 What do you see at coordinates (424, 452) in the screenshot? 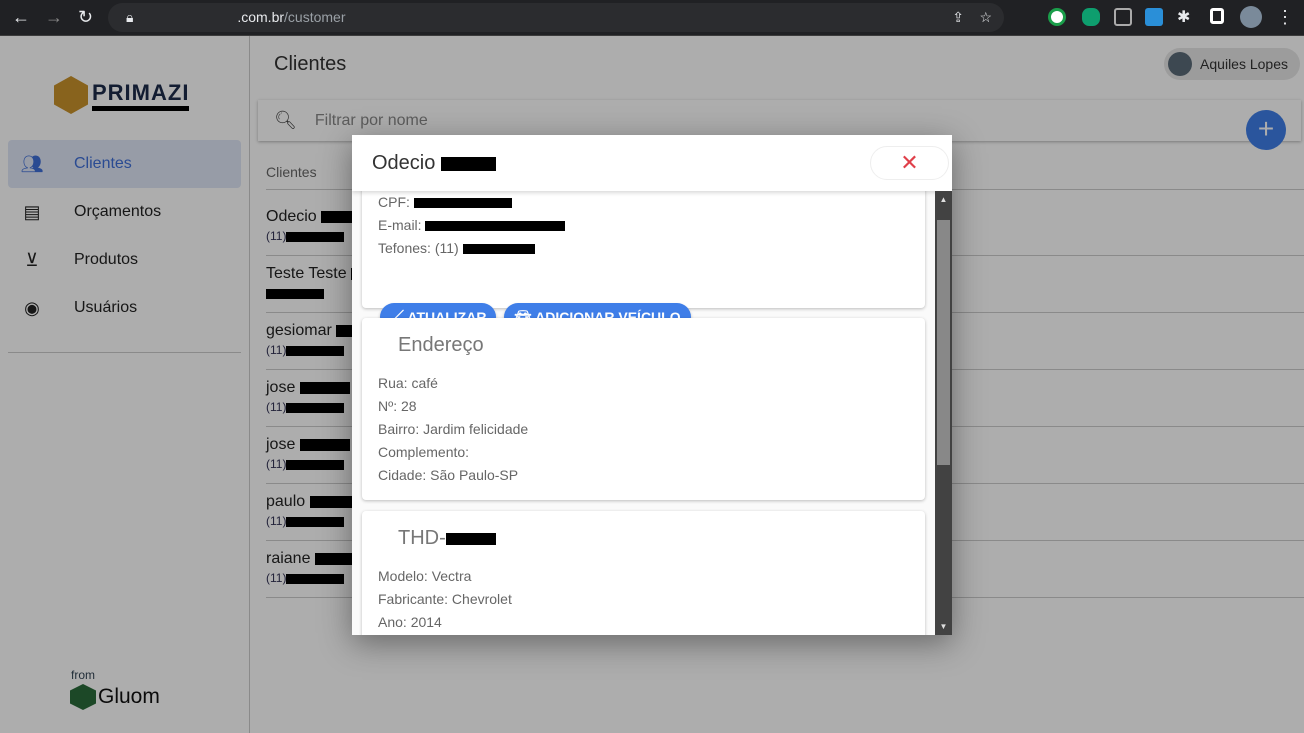
I see `address-complement: Complemento:` at bounding box center [424, 452].